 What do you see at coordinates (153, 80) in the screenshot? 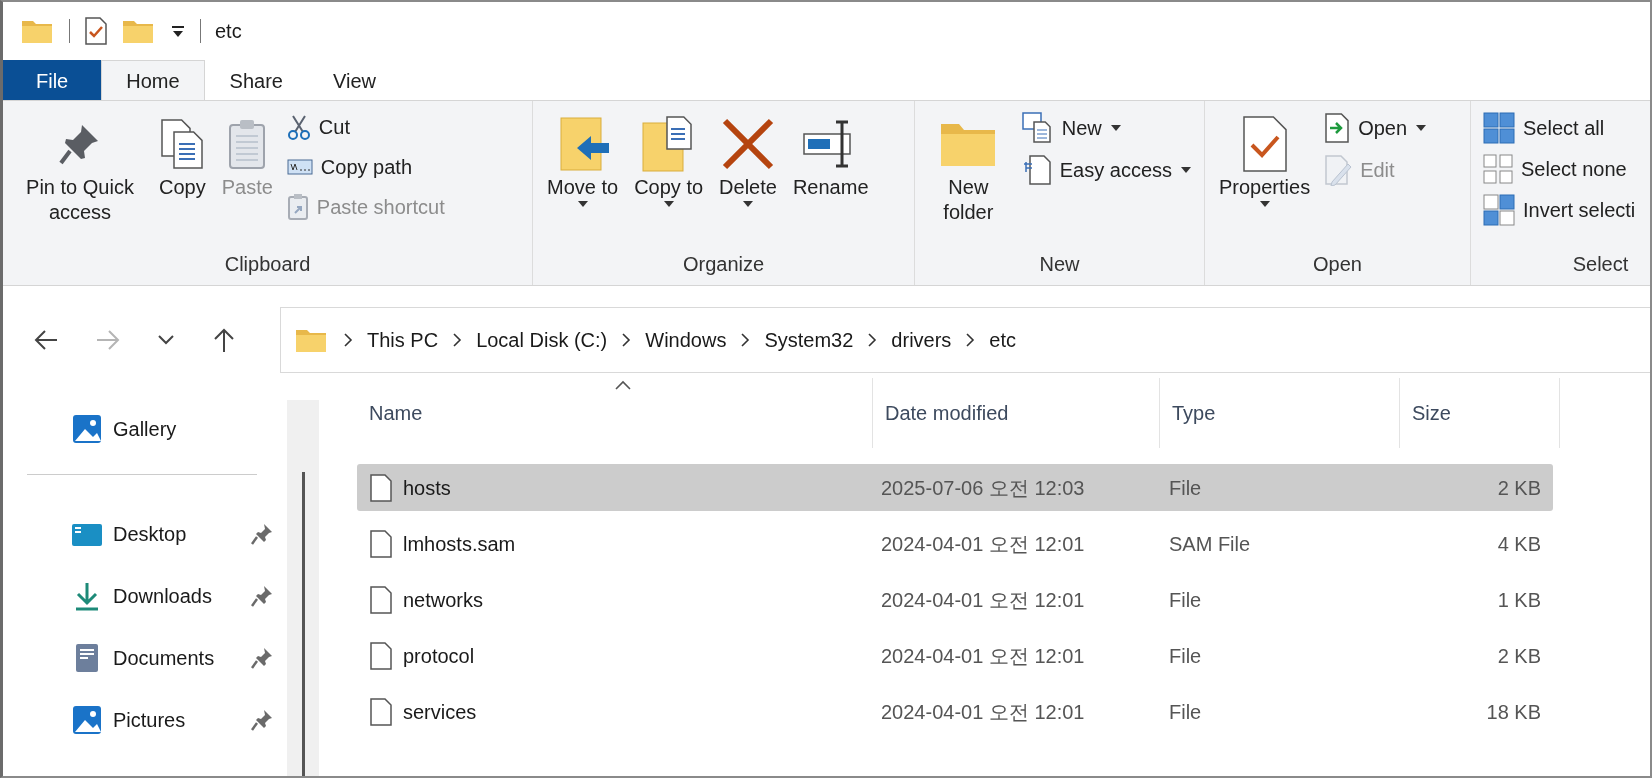
I see `ribbon-tab: Home` at bounding box center [153, 80].